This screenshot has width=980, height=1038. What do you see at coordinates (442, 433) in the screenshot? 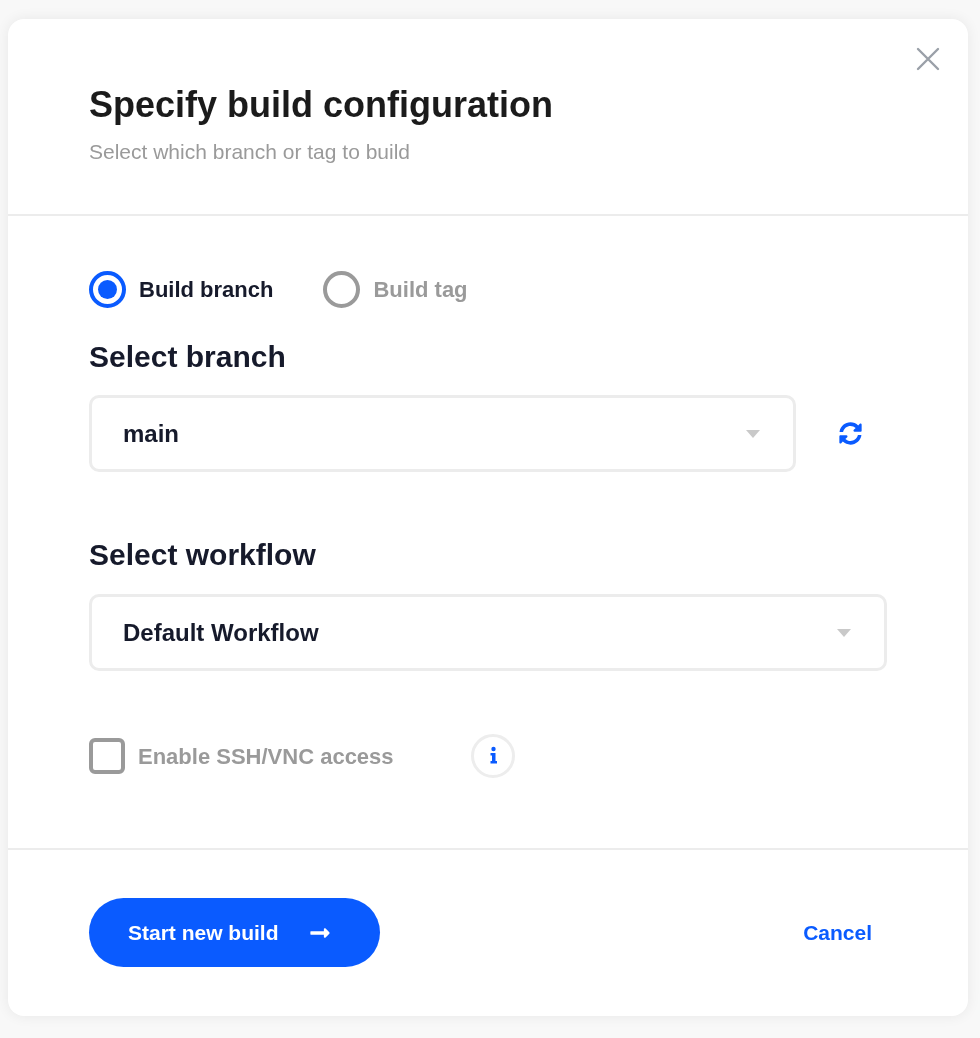
I see `branch-select: main` at bounding box center [442, 433].